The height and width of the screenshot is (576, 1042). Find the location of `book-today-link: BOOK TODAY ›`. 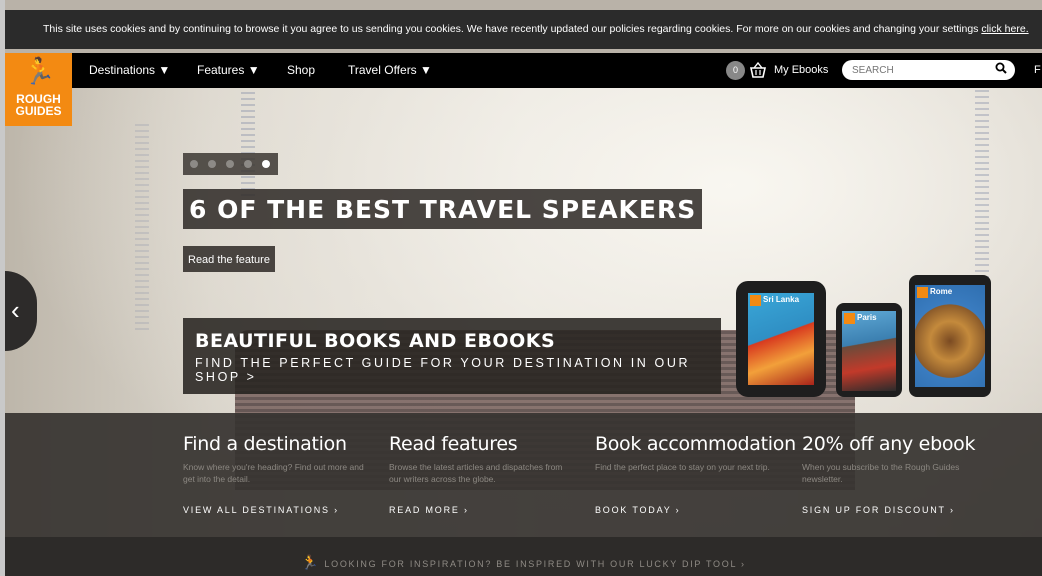

book-today-link: BOOK TODAY › is located at coordinates (637, 510).